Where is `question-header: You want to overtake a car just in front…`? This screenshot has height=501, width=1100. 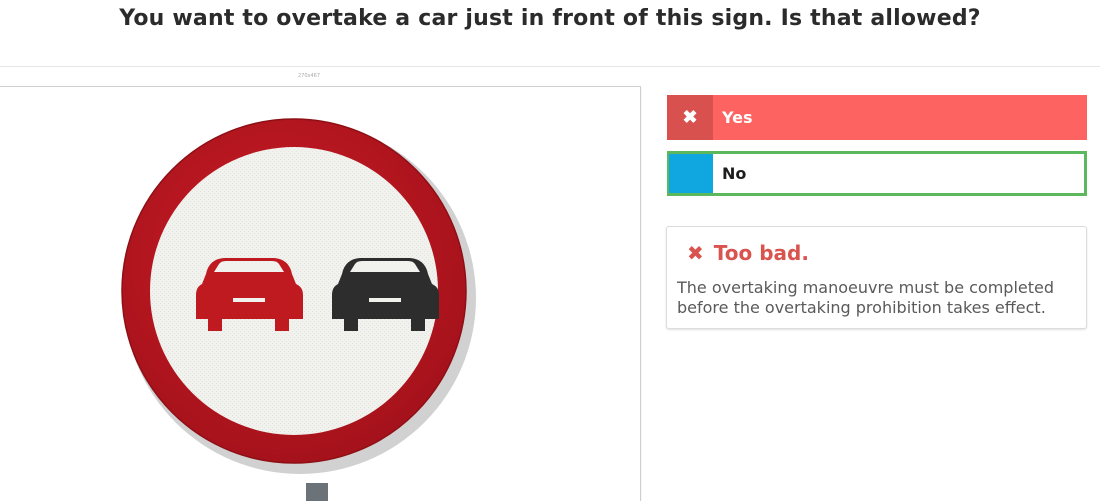 question-header: You want to overtake a car just in front… is located at coordinates (550, 33).